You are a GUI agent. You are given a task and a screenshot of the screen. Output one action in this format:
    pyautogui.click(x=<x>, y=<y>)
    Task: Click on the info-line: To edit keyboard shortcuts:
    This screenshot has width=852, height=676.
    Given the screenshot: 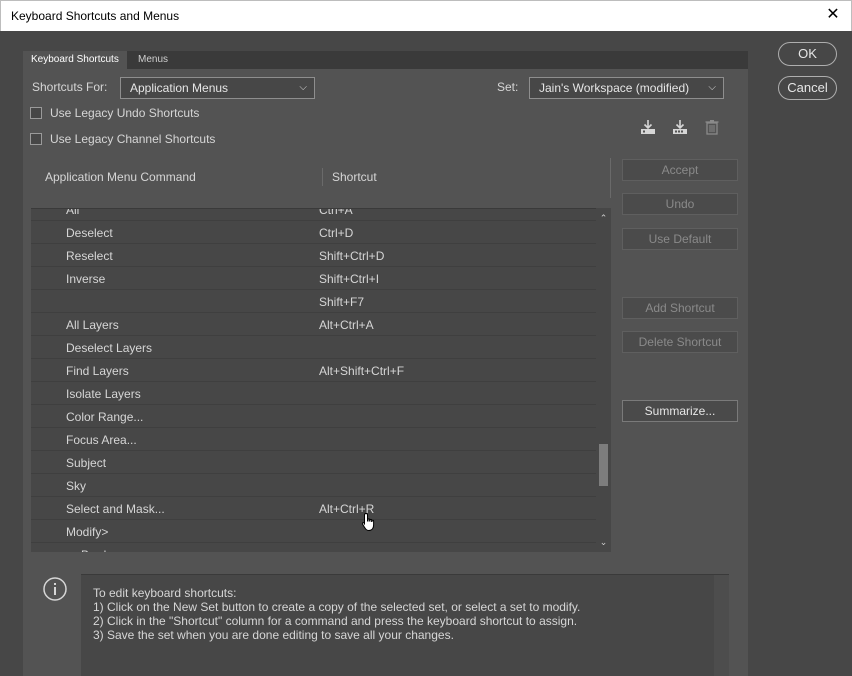 What is the action you would take?
    pyautogui.click(x=165, y=593)
    